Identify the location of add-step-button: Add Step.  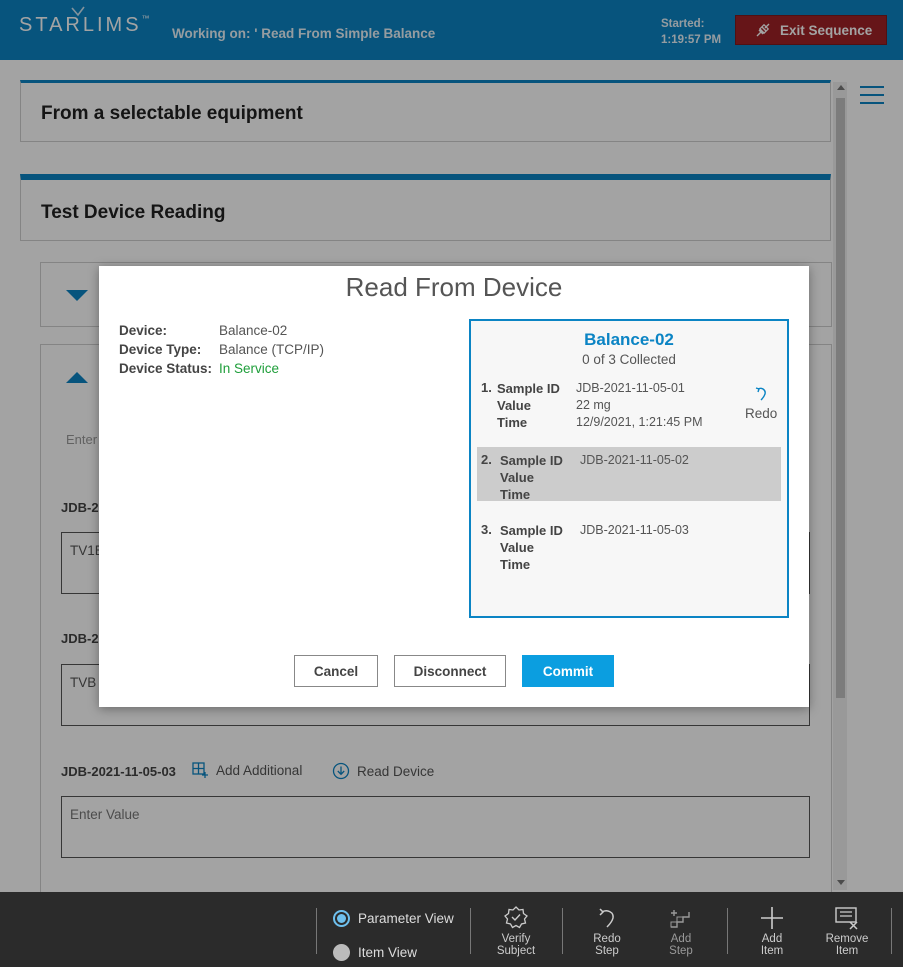
(681, 931).